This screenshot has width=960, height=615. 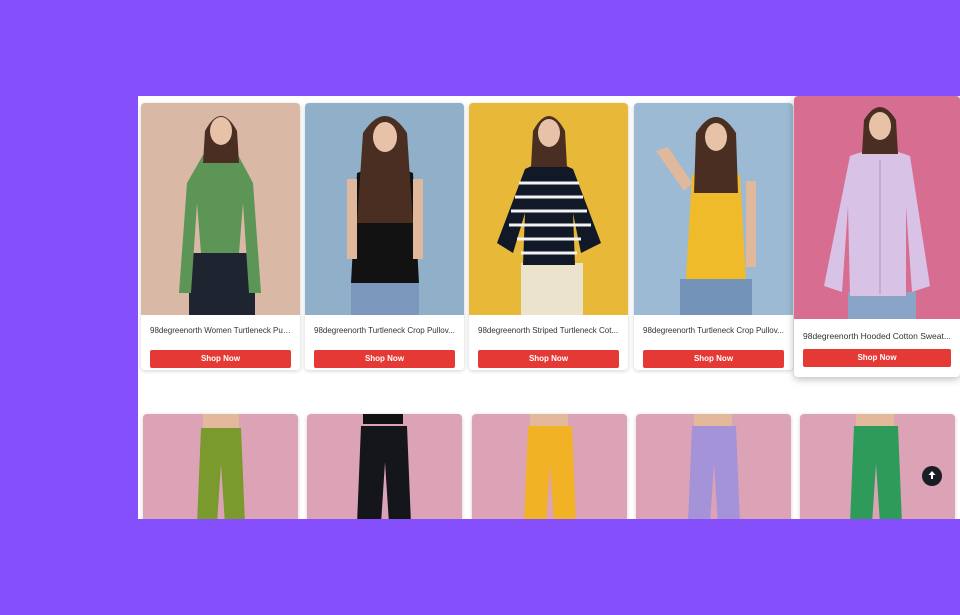 I want to click on scroll-to-top-button, so click(x=932, y=476).